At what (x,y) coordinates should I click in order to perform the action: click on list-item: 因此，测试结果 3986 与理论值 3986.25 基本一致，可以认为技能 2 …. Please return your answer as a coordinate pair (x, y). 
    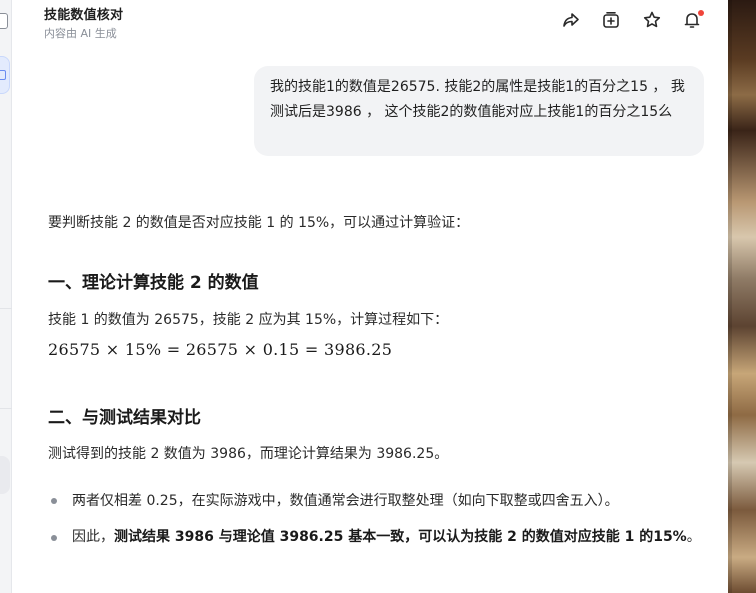
    Looking at the image, I should click on (392, 537).